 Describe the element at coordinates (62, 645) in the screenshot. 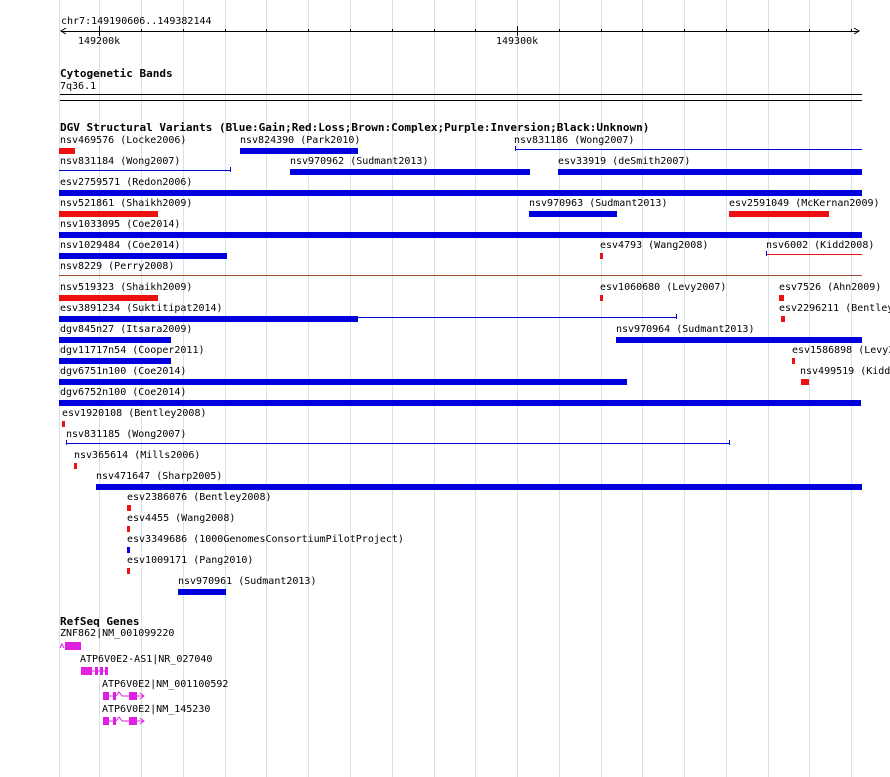

I see `gene-intron-line` at that location.